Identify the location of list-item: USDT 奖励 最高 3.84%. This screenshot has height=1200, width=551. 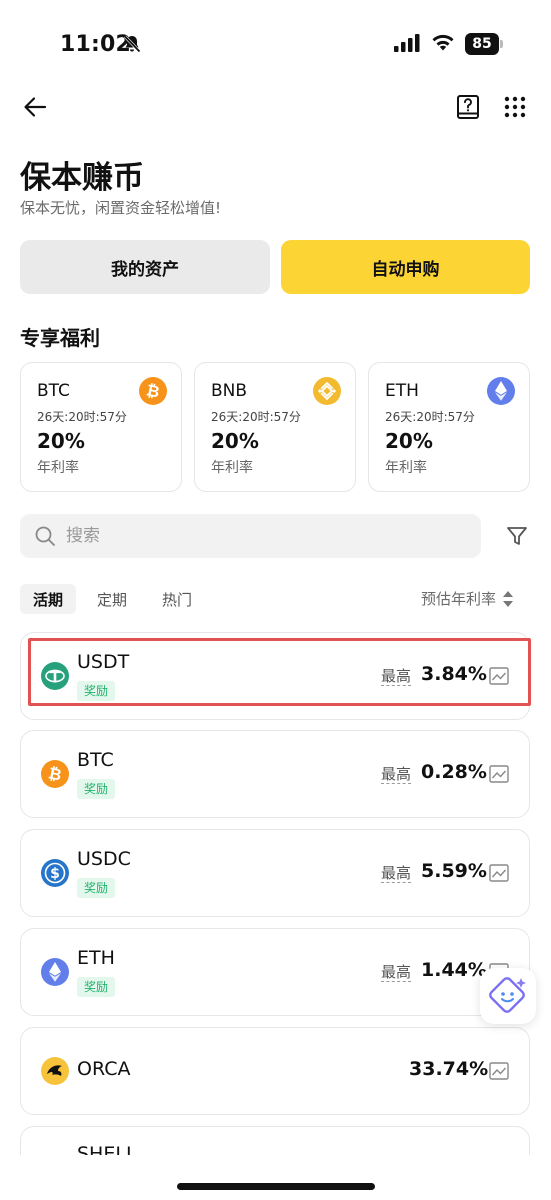
(275, 676).